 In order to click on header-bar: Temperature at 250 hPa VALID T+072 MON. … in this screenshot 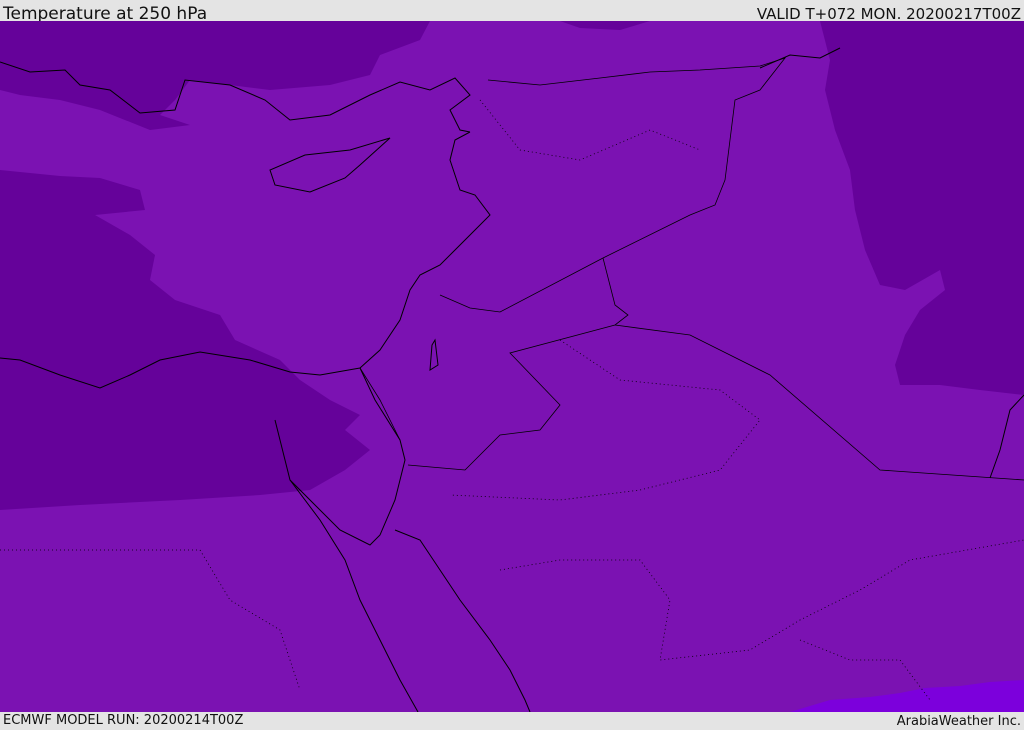, I will do `click(512, 12)`.